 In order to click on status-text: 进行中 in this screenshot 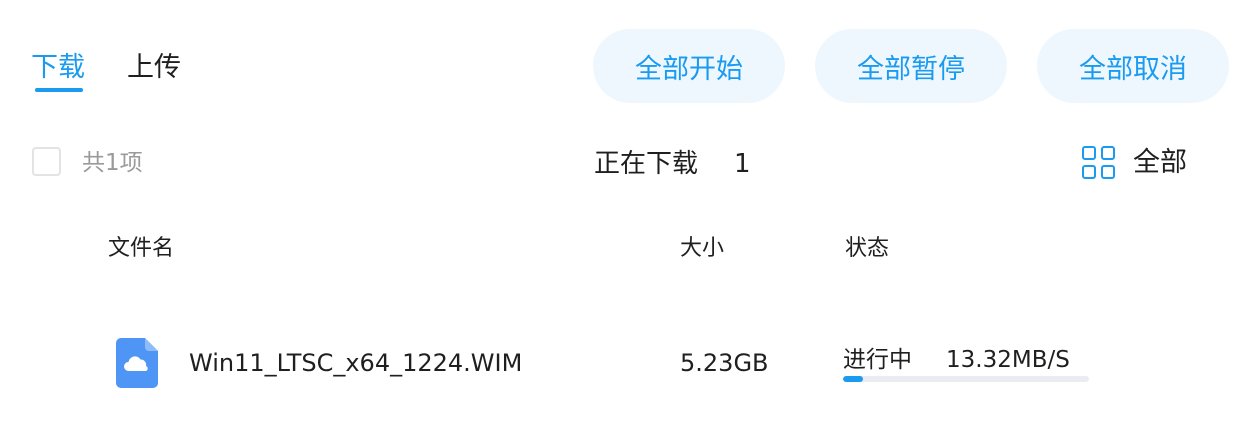, I will do `click(877, 360)`.